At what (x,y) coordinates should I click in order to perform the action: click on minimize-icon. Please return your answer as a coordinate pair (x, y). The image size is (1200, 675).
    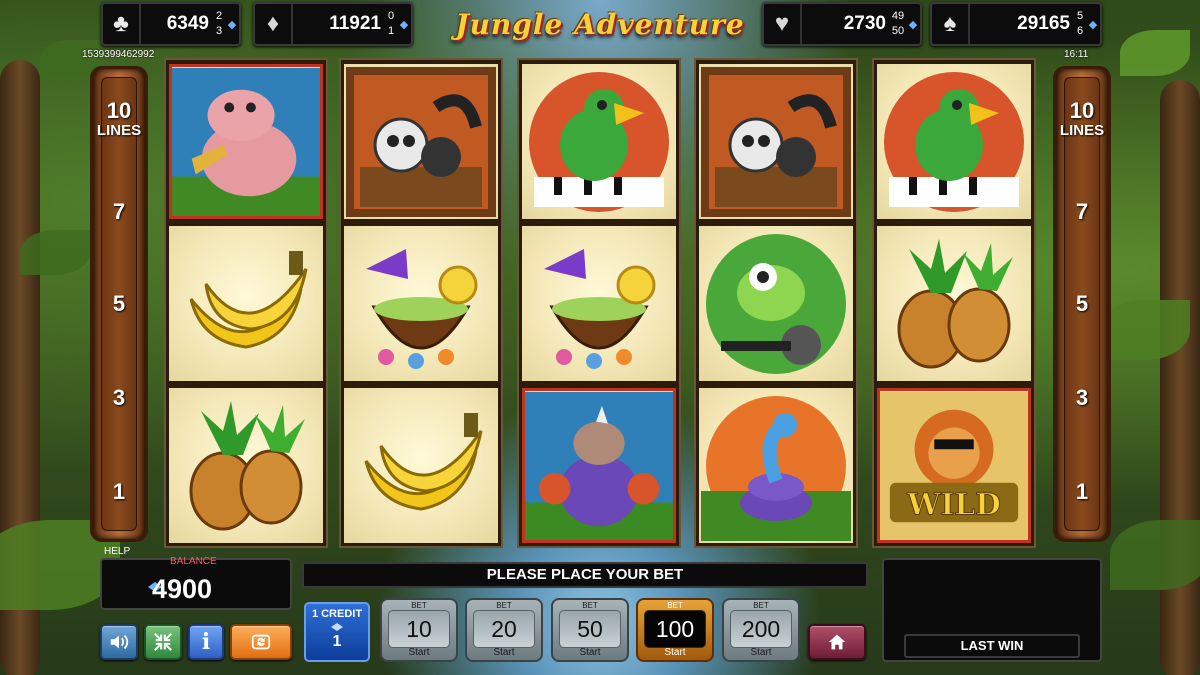
    Looking at the image, I should click on (163, 642).